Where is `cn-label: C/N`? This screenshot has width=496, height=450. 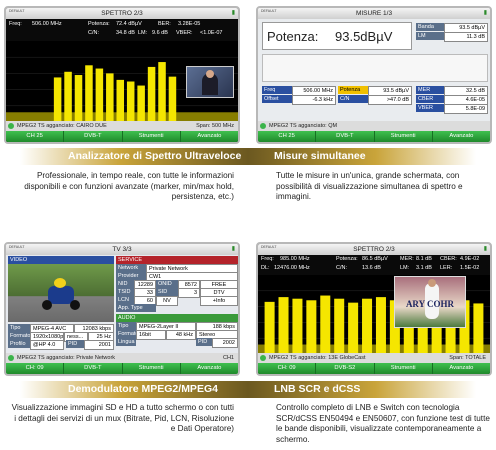
cn-label: C/N is located at coordinates (353, 99).